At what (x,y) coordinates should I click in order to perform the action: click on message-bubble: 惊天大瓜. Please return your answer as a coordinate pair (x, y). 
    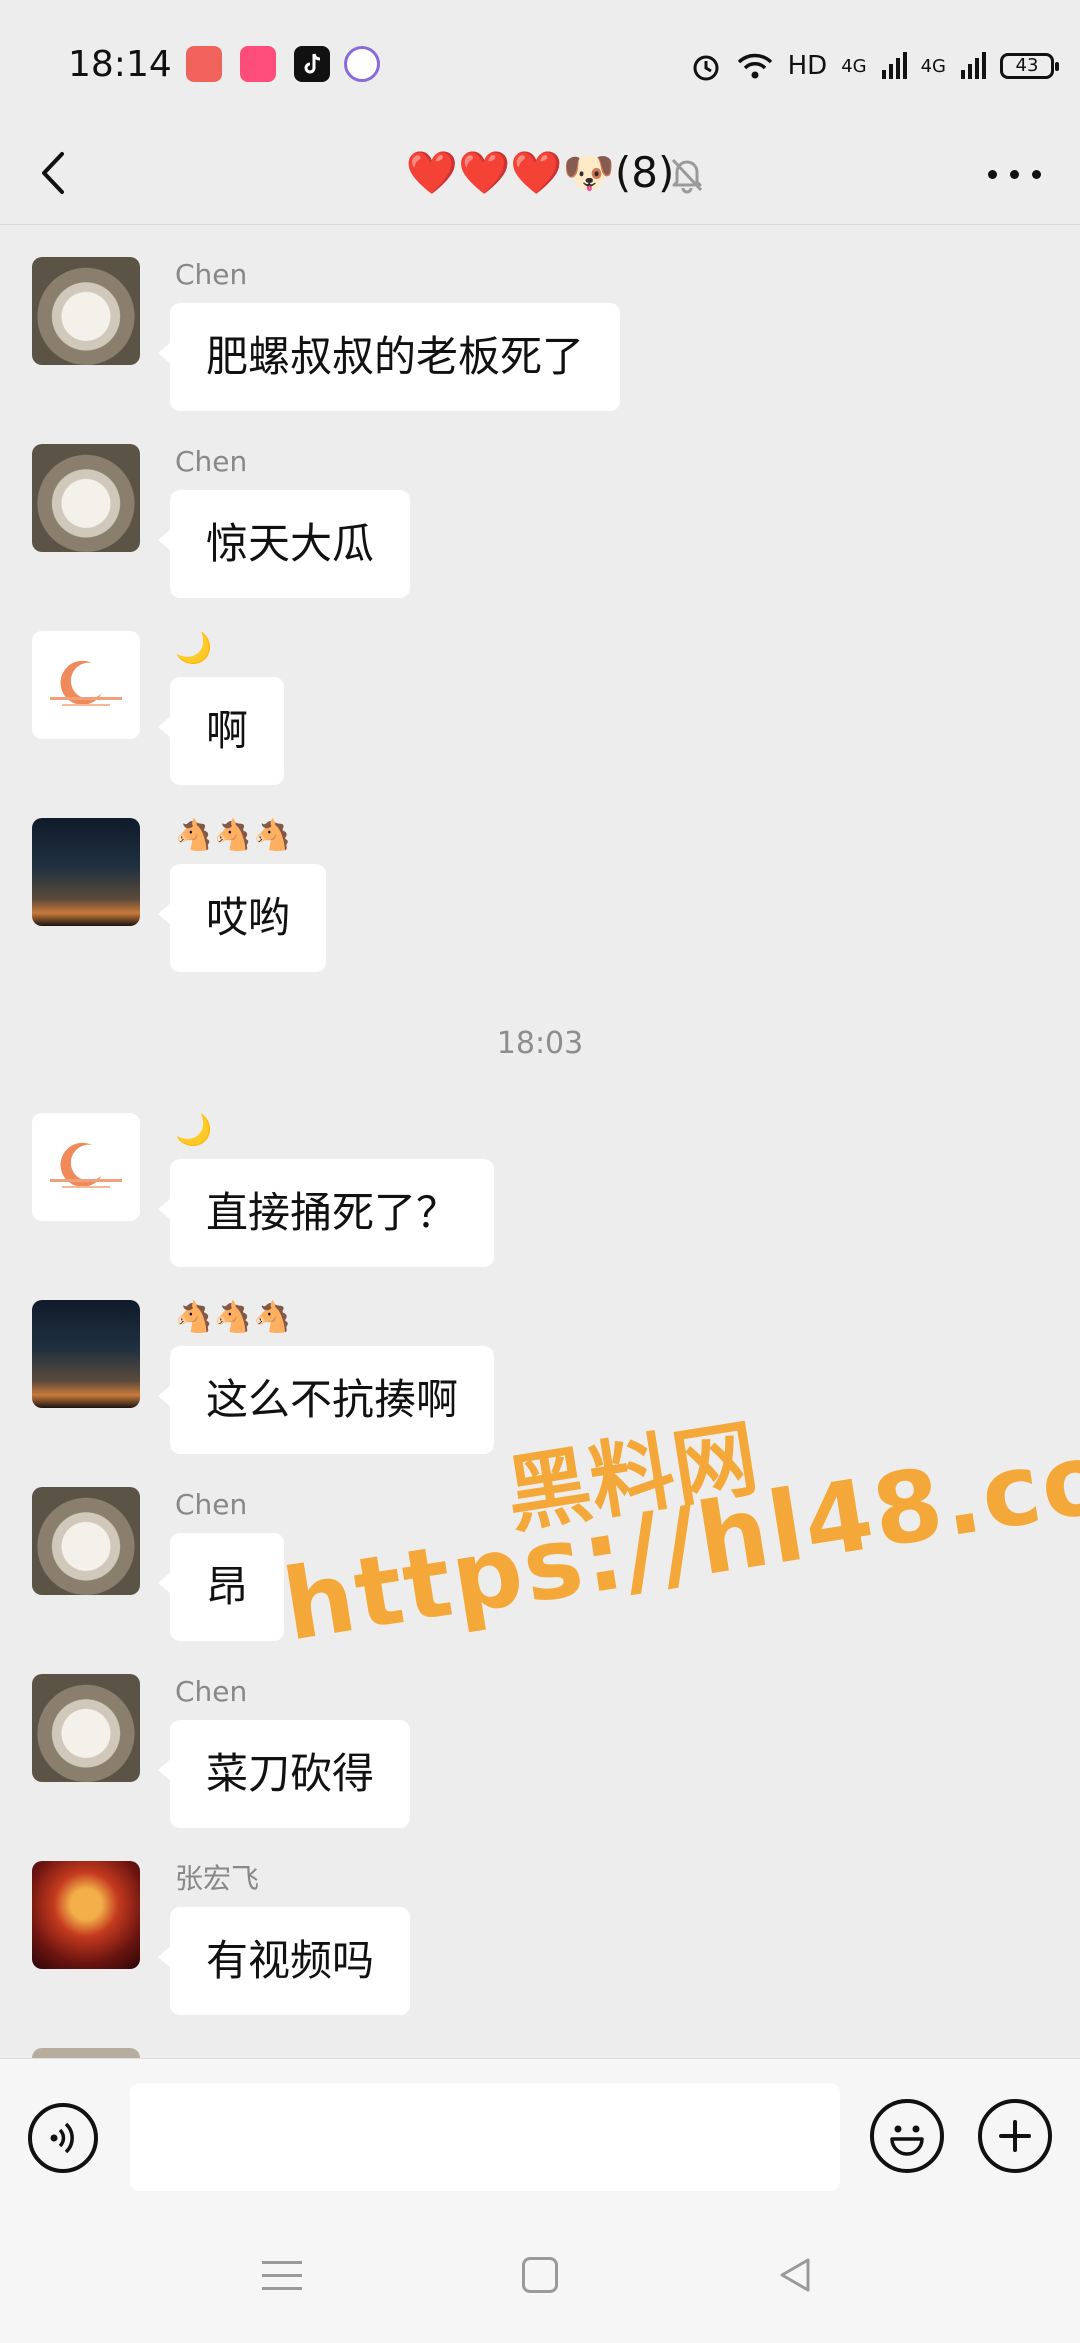
    Looking at the image, I should click on (284, 544).